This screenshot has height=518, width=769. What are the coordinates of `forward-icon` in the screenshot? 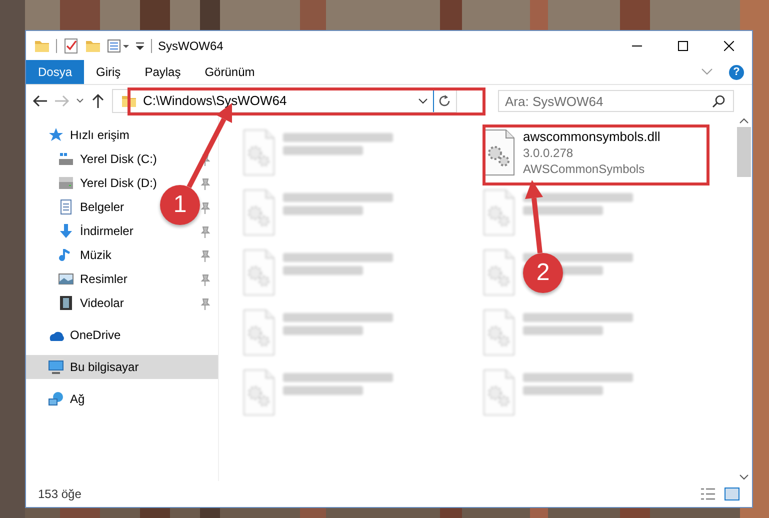 It's located at (62, 101).